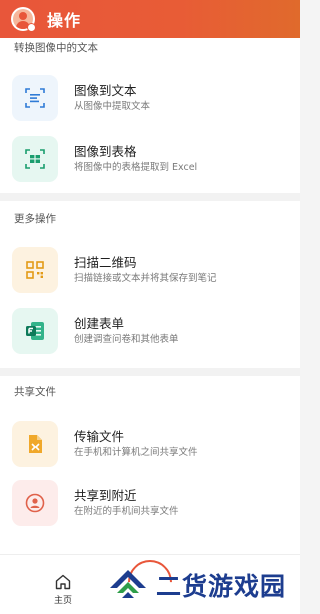  I want to click on section-title-convert: 转换图像中的文本, so click(56, 48).